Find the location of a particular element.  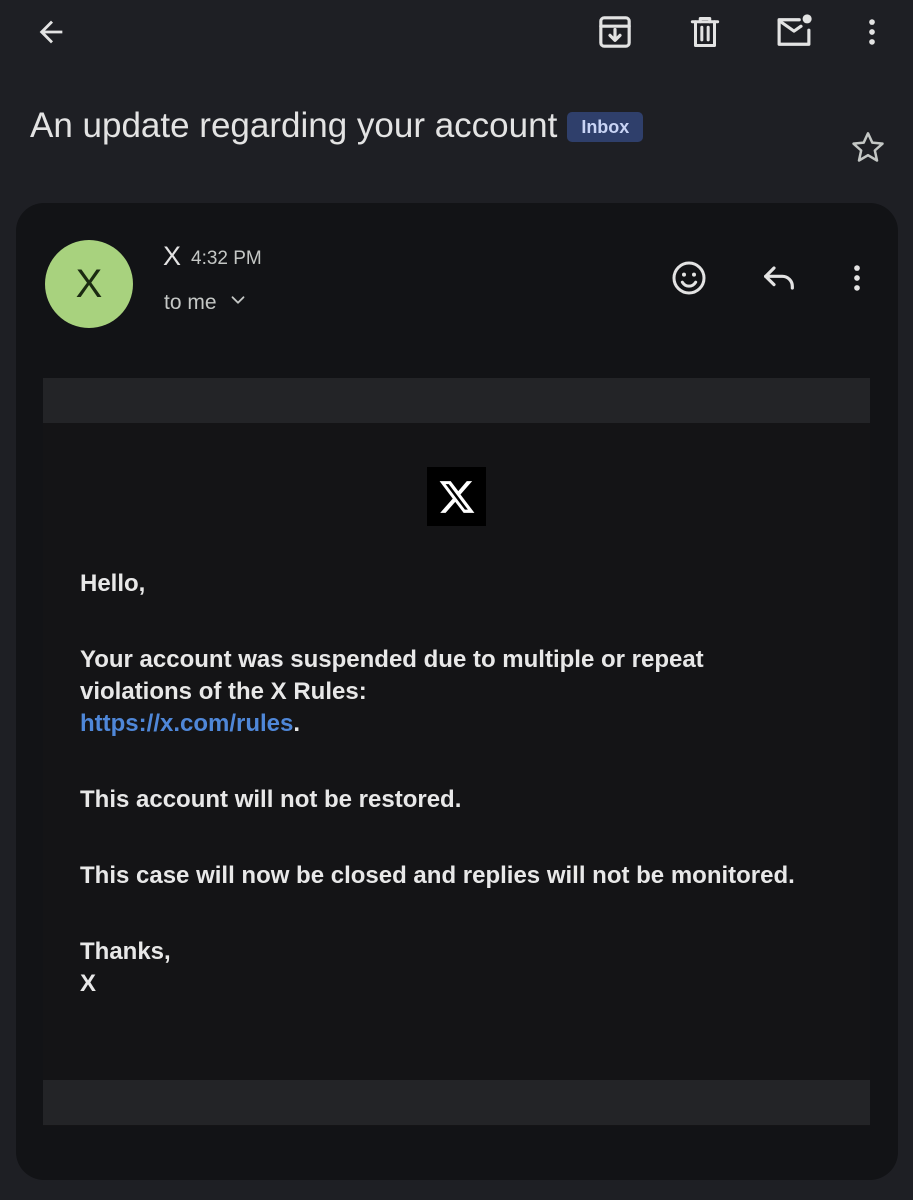

subject-row: An update regarding your account Inbox is located at coordinates (430, 126).